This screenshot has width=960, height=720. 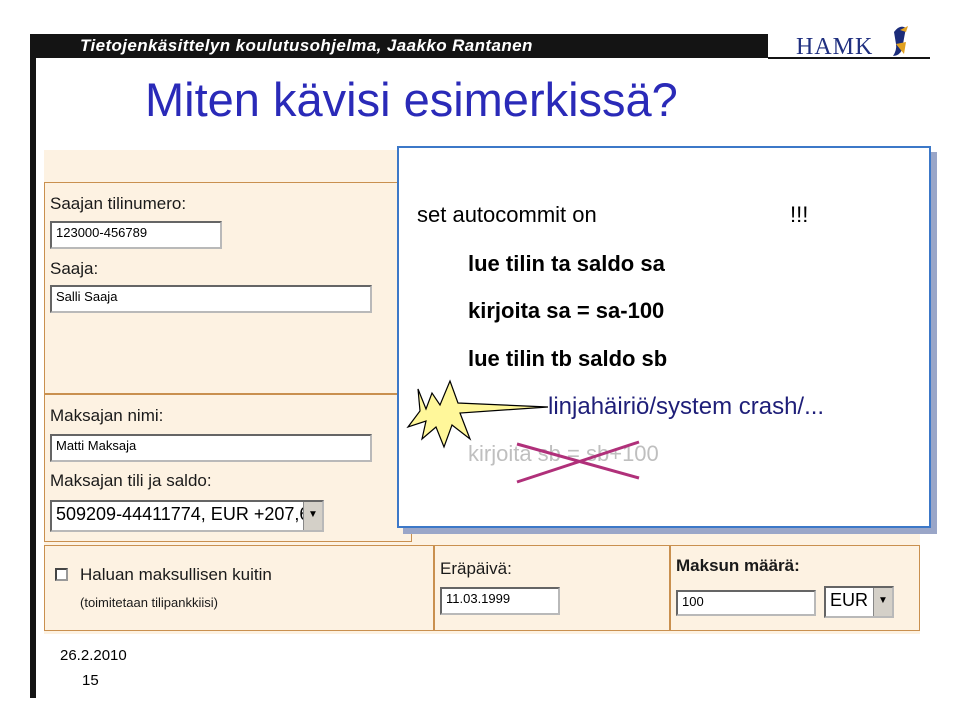 I want to click on payer-account-label: Maksajan tili ja saldo:, so click(x=131, y=480).